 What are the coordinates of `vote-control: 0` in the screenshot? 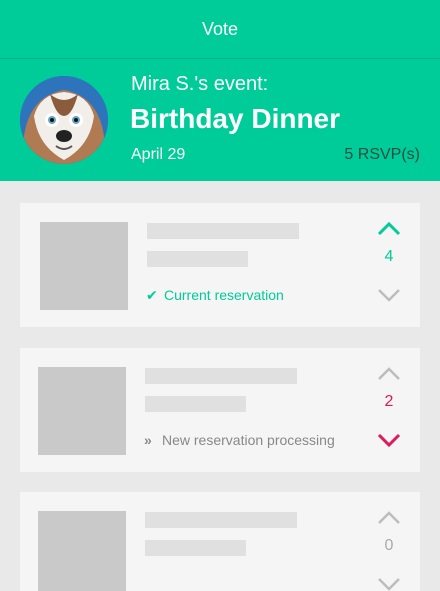 It's located at (389, 546).